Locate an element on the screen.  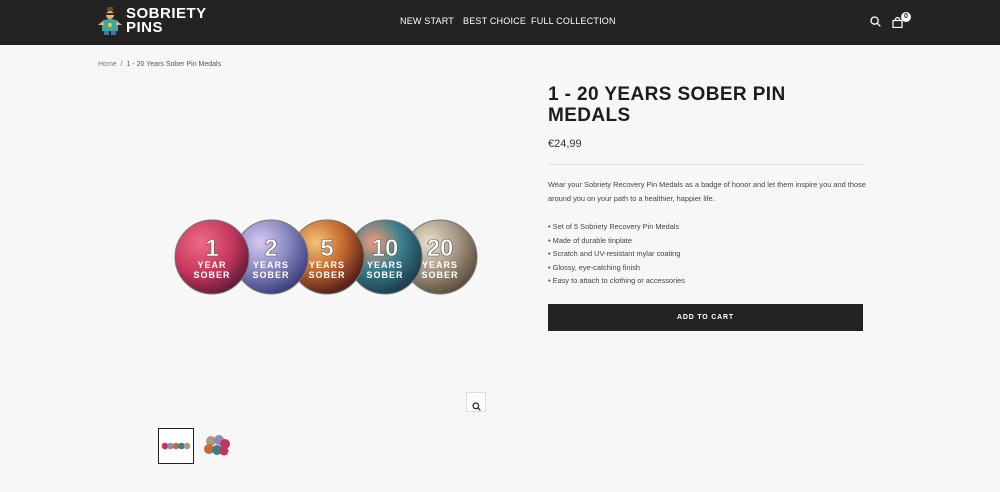
medal-20-number: 20 is located at coordinates (440, 248).